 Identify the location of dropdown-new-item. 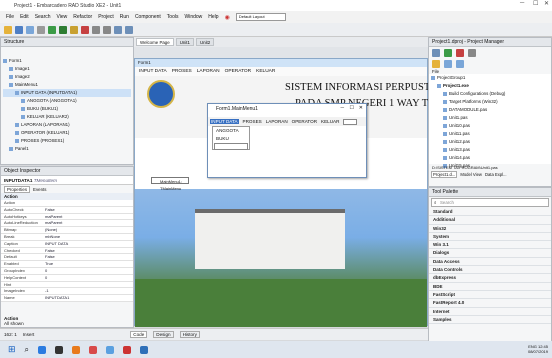
(231, 146).